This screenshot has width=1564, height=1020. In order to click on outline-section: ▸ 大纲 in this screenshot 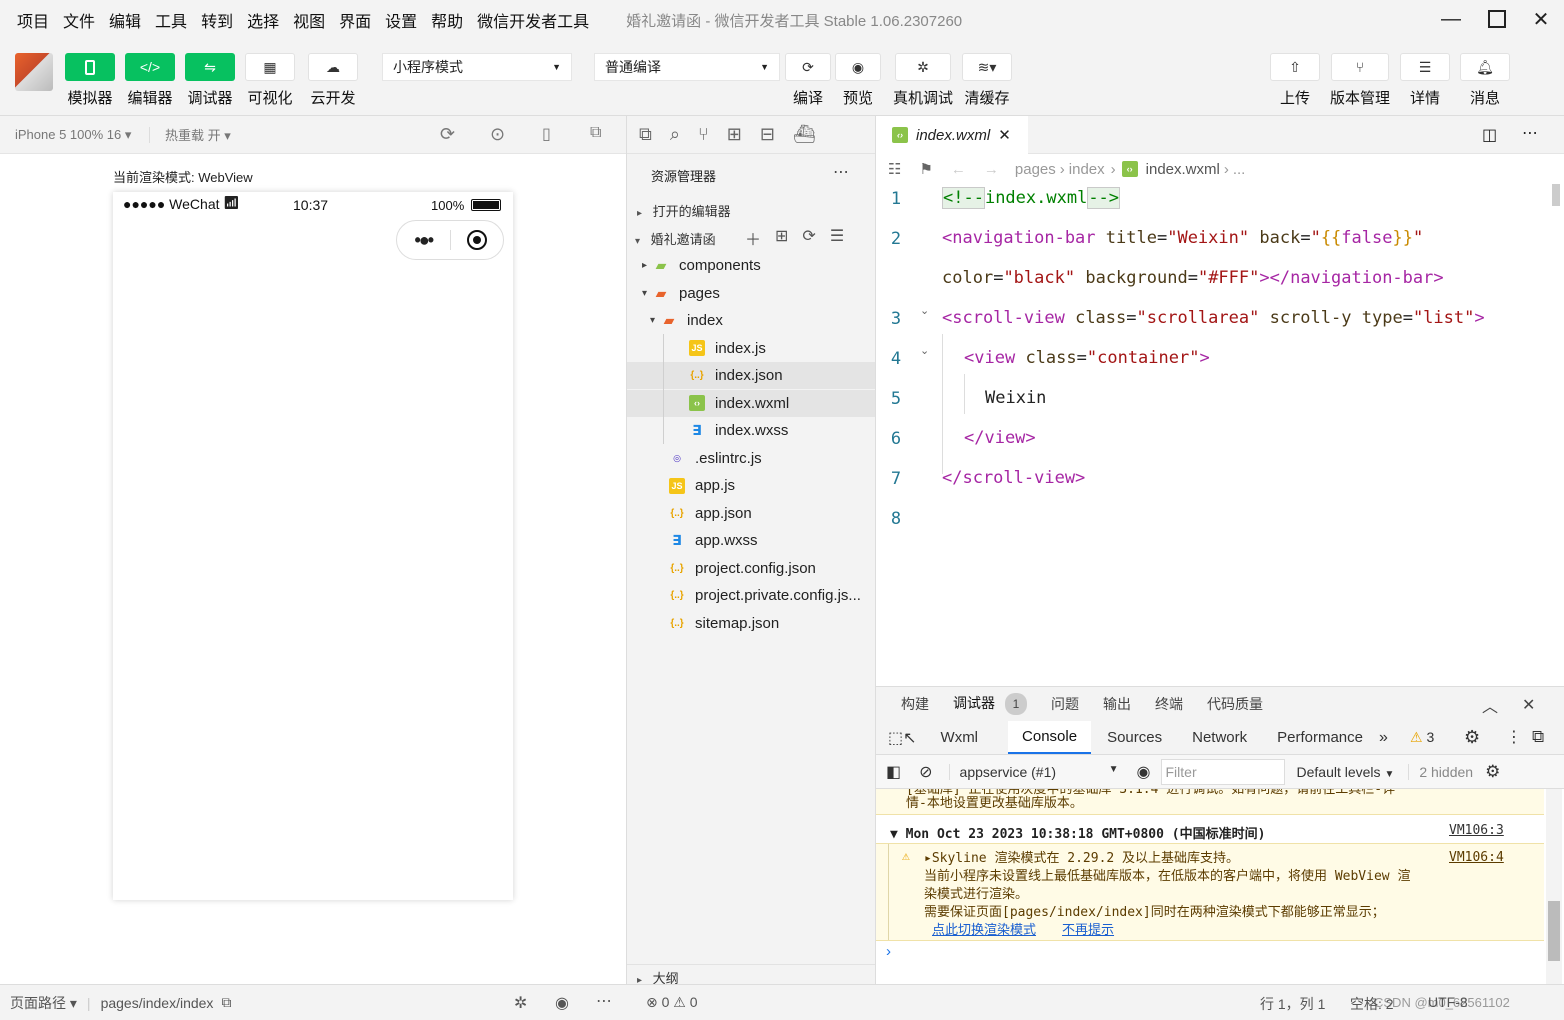, I will do `click(751, 975)`.